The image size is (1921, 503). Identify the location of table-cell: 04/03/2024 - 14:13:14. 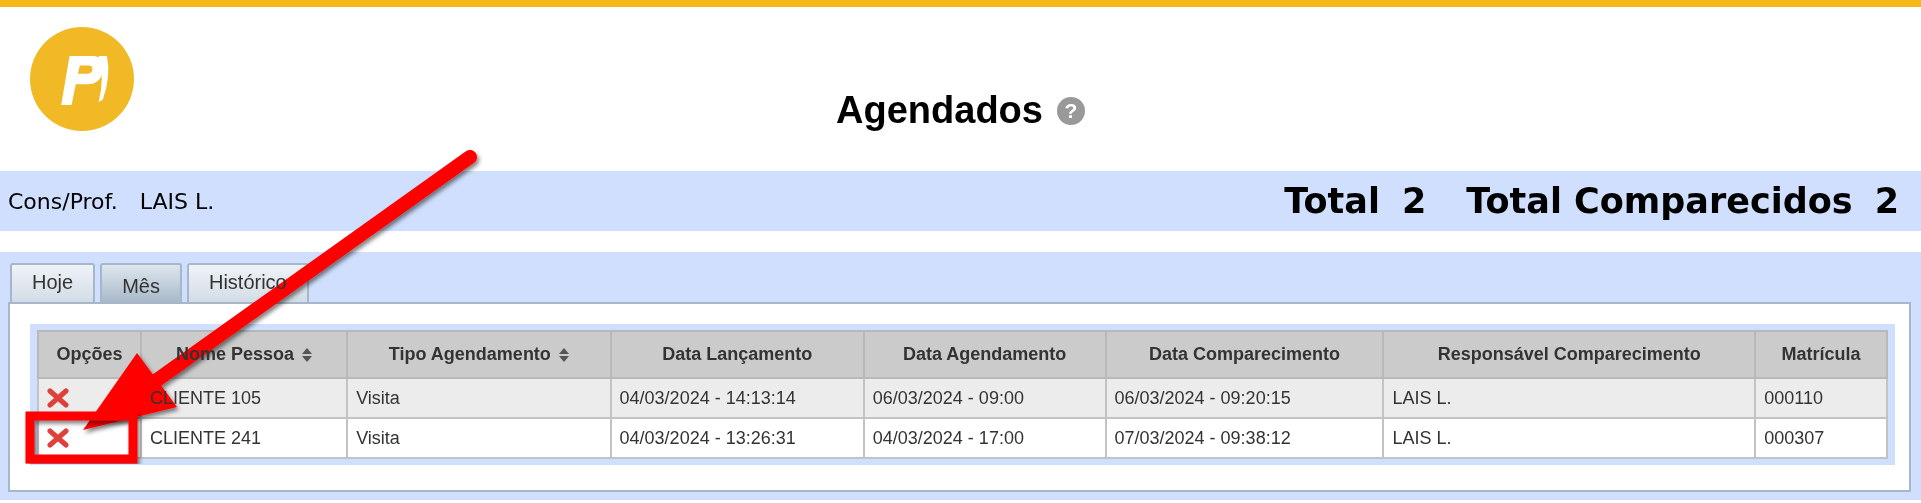
(737, 398).